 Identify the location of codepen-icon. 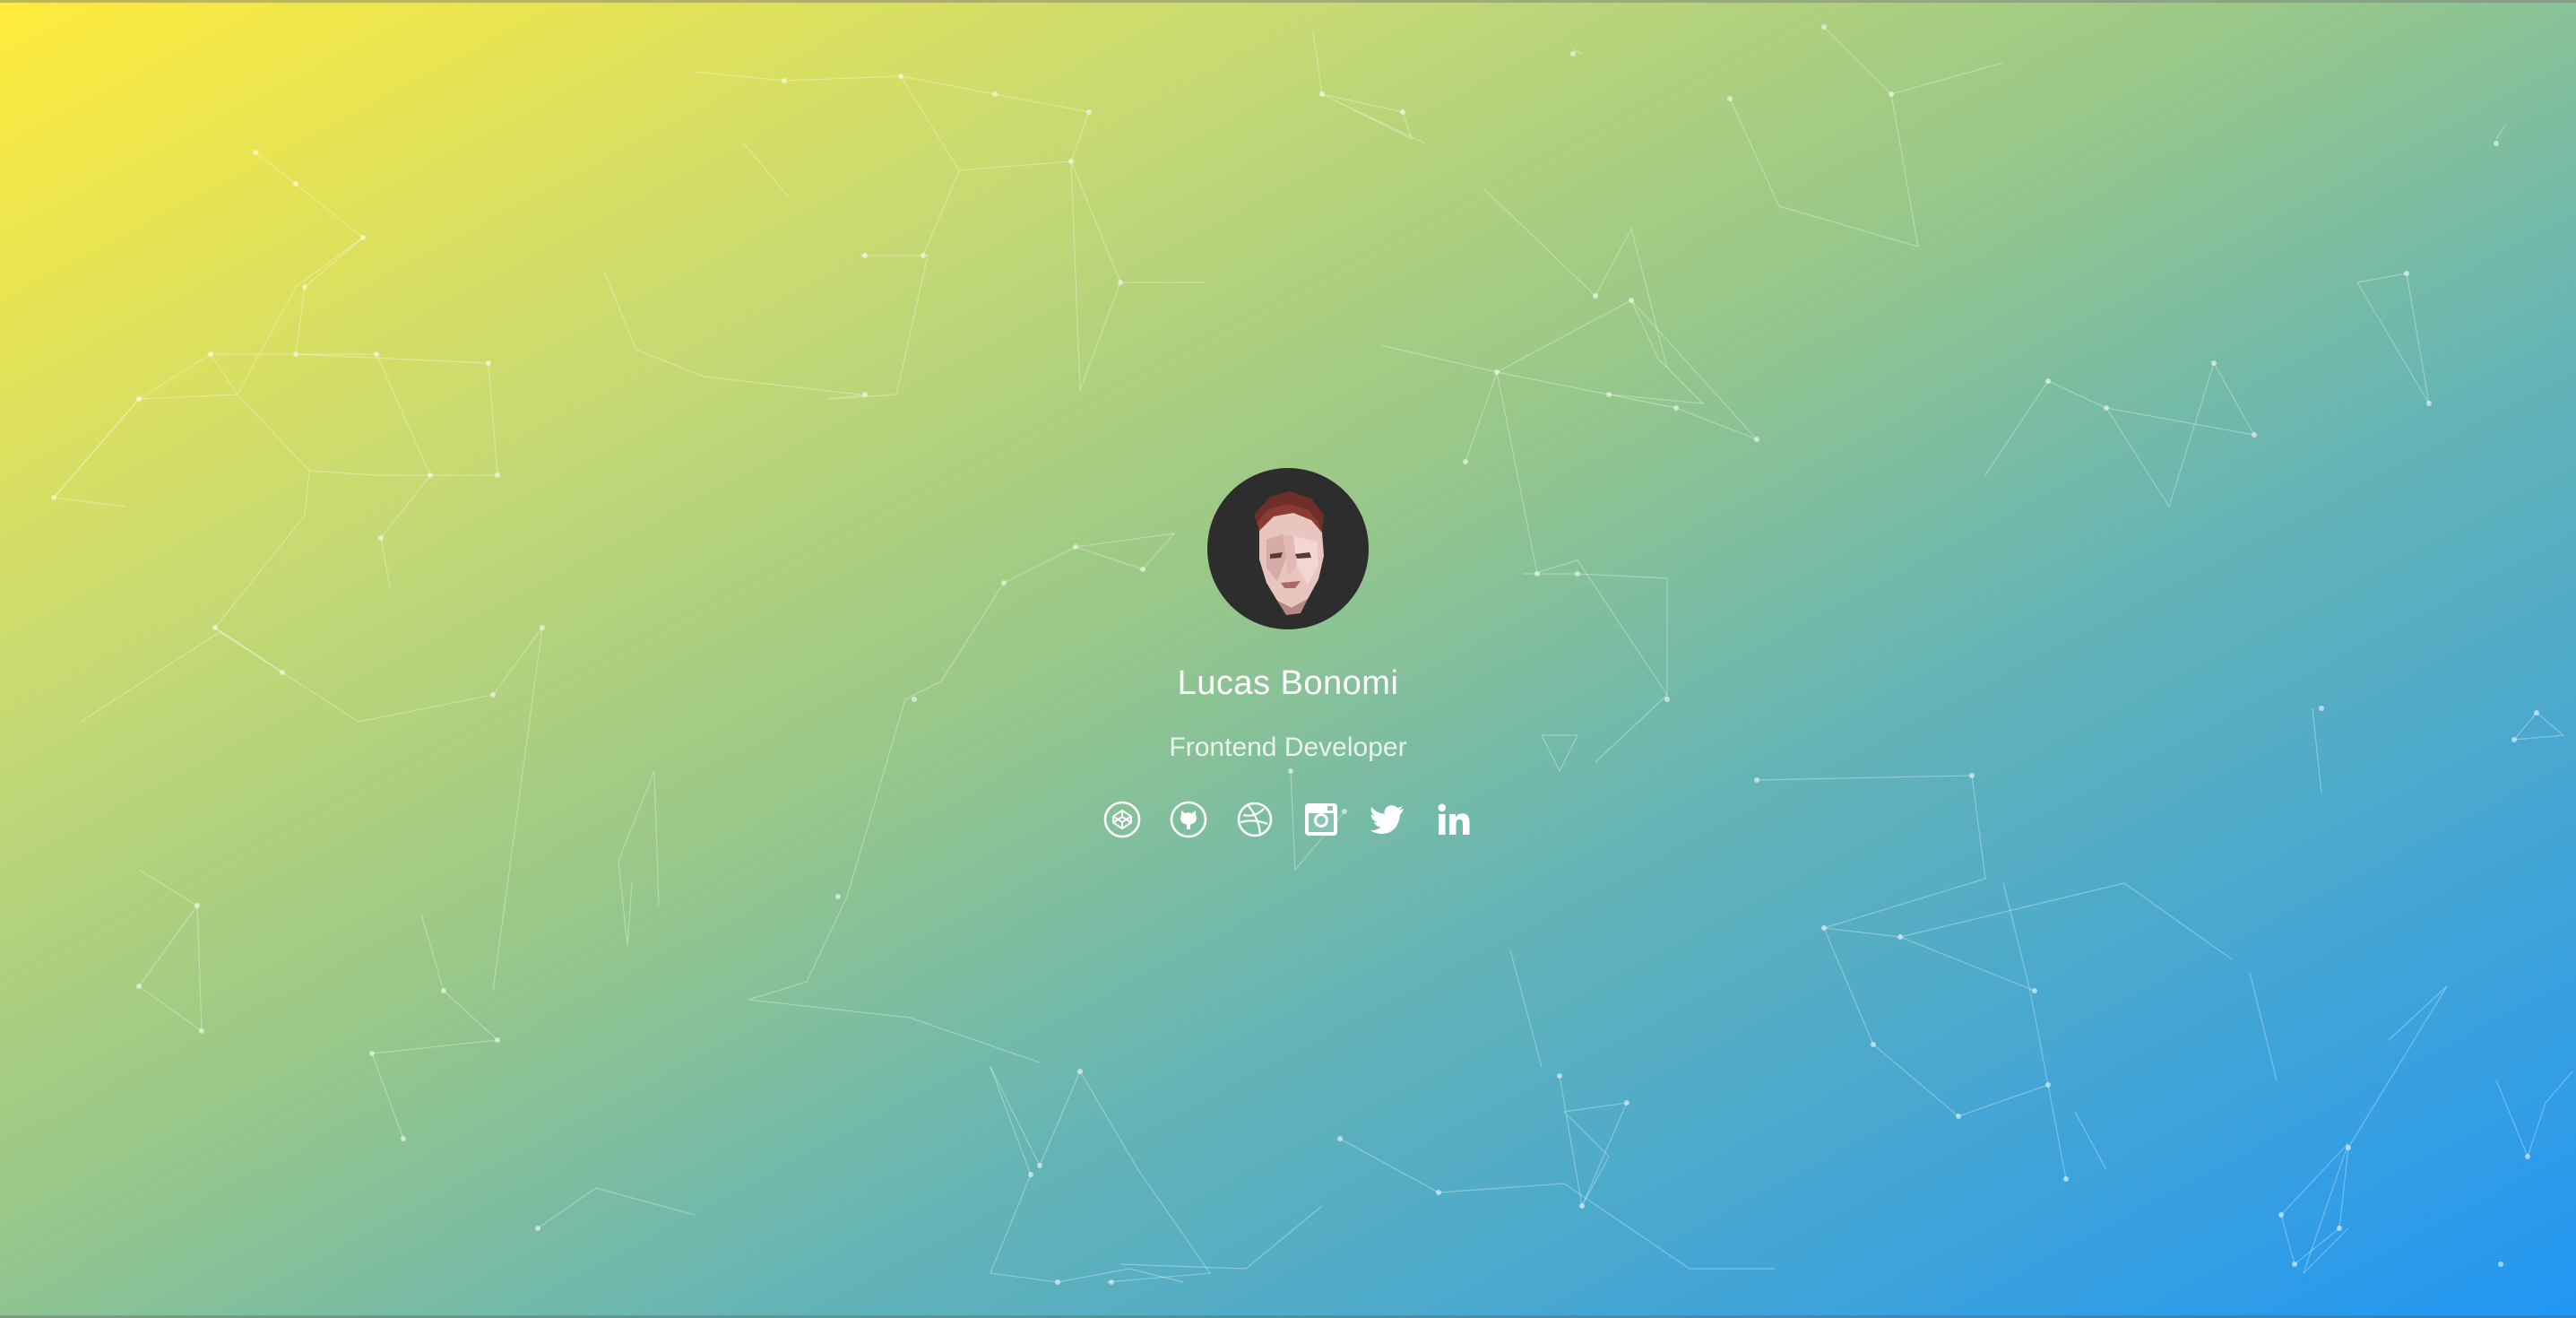
(1122, 820).